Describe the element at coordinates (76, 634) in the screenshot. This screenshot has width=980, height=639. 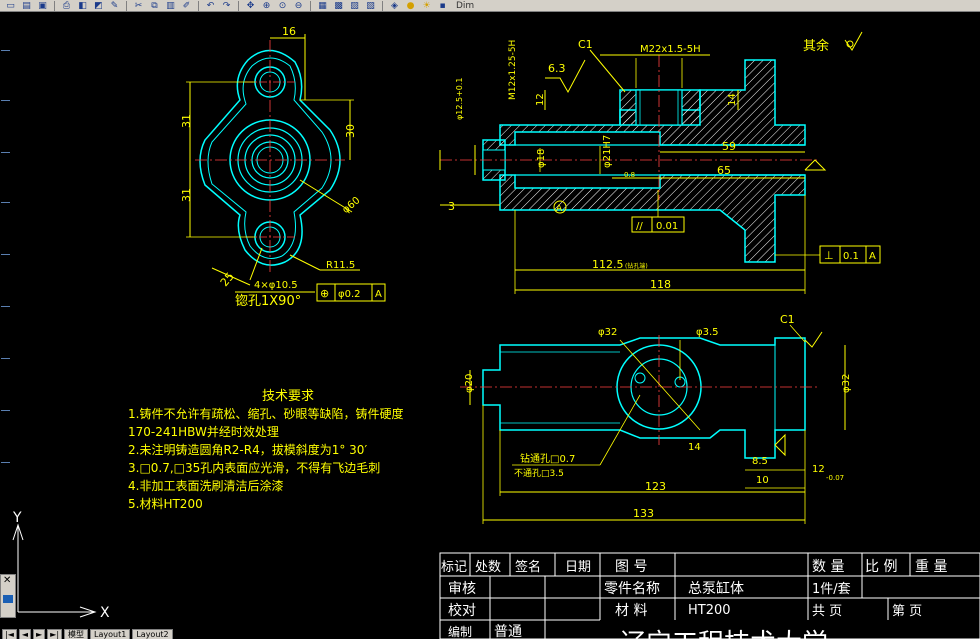
I see `tab-model: 模型` at that location.